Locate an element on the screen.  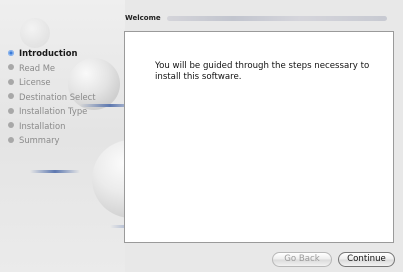
step-active-icon is located at coordinates (11, 52).